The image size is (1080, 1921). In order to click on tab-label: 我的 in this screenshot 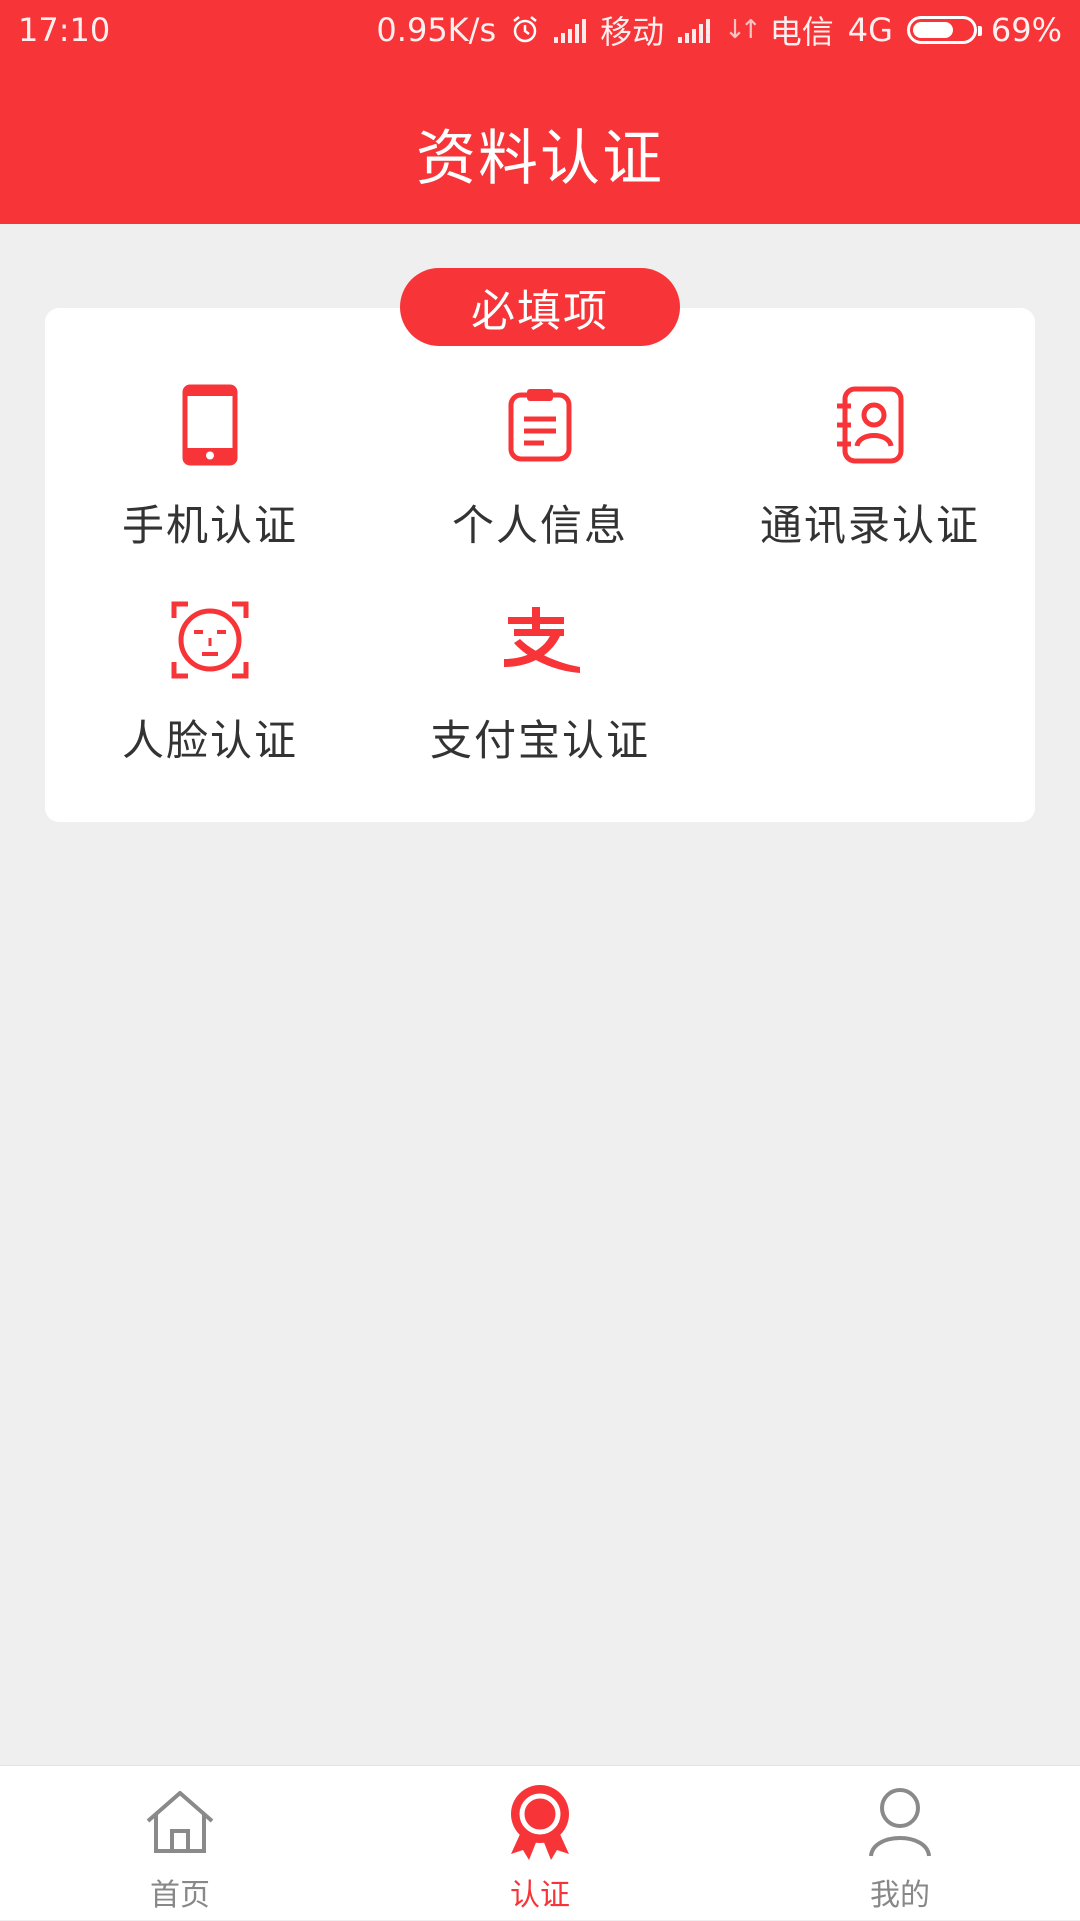, I will do `click(900, 1895)`.